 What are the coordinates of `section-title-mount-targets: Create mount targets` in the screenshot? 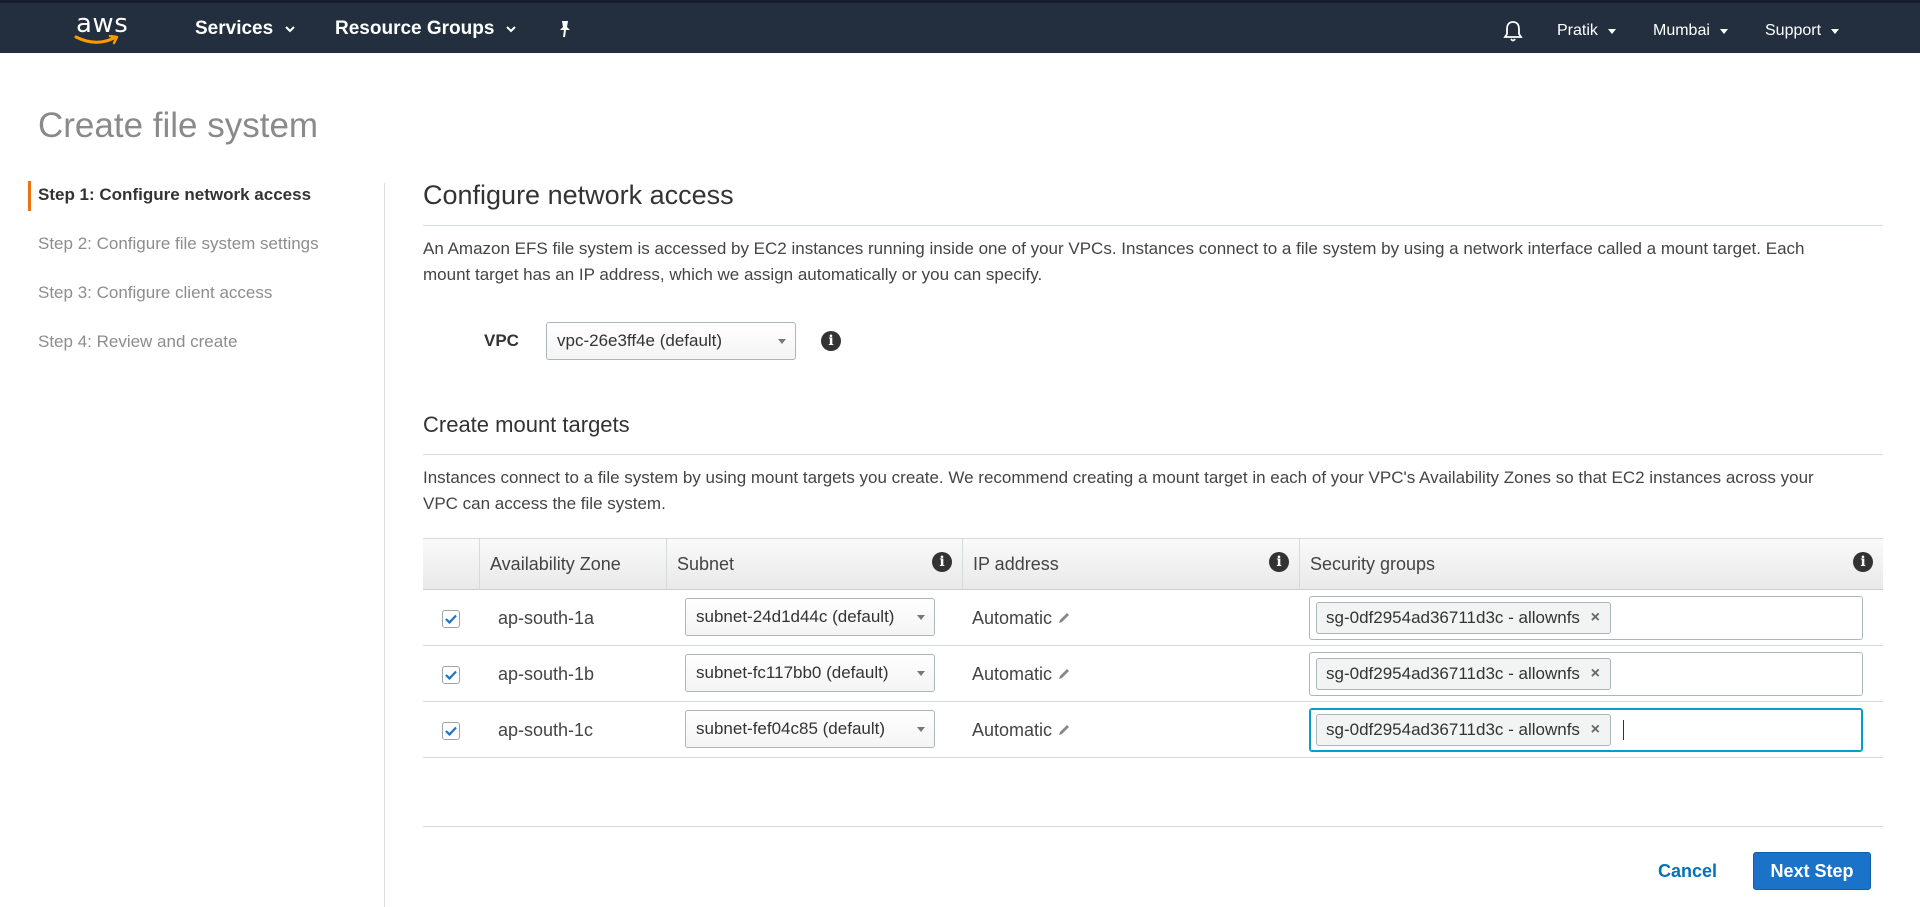 It's located at (526, 424).